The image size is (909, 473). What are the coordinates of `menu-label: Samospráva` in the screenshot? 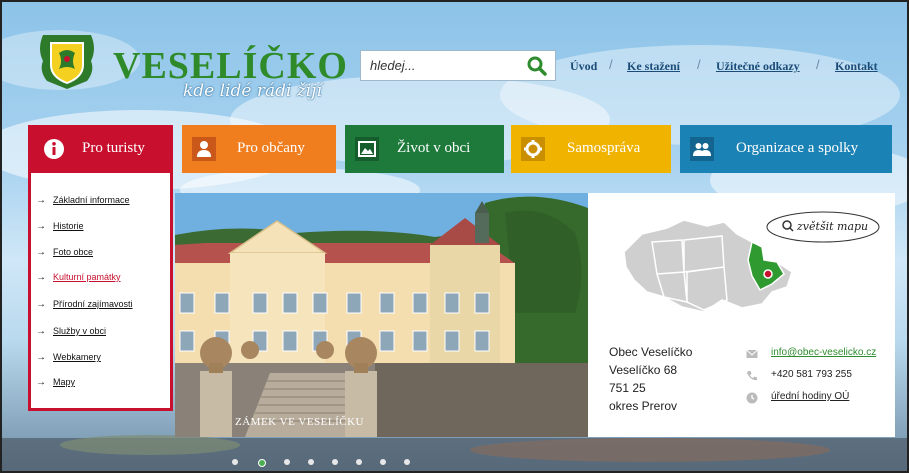 It's located at (604, 148).